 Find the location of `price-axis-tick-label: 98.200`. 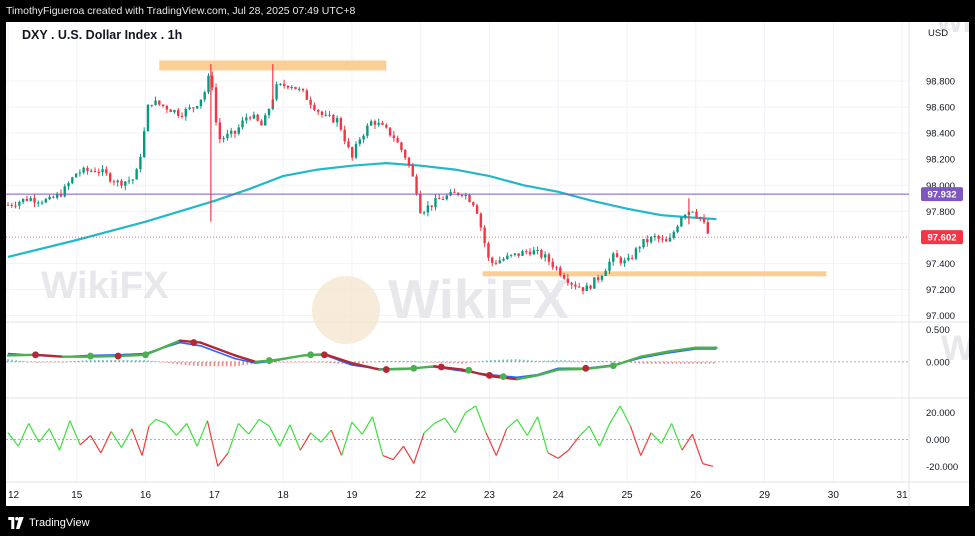

price-axis-tick-label: 98.200 is located at coordinates (940, 160).